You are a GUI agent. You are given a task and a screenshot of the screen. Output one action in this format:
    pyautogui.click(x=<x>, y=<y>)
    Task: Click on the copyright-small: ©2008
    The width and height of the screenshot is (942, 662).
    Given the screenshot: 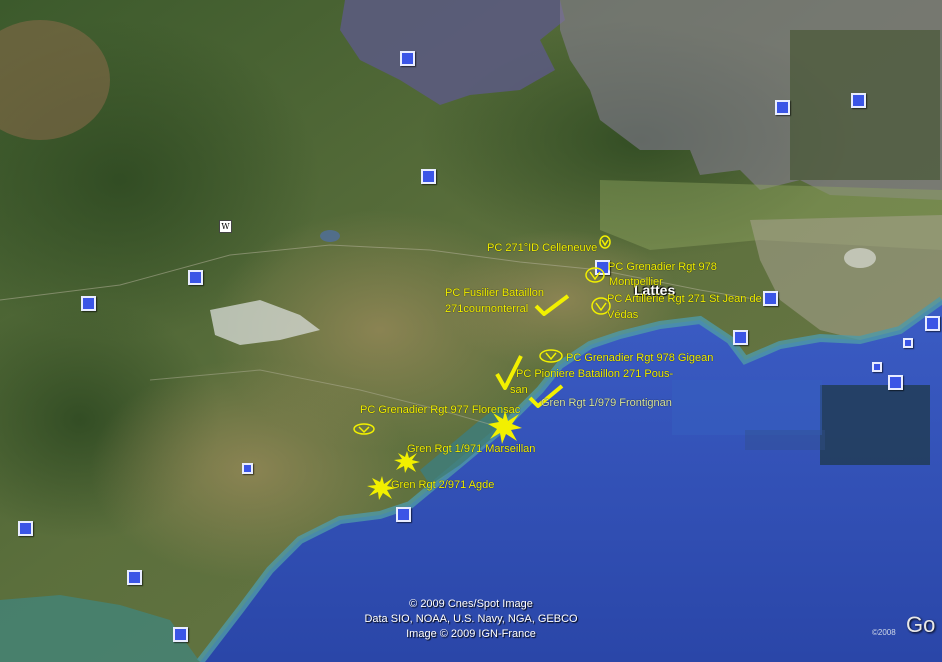 What is the action you would take?
    pyautogui.click(x=884, y=632)
    